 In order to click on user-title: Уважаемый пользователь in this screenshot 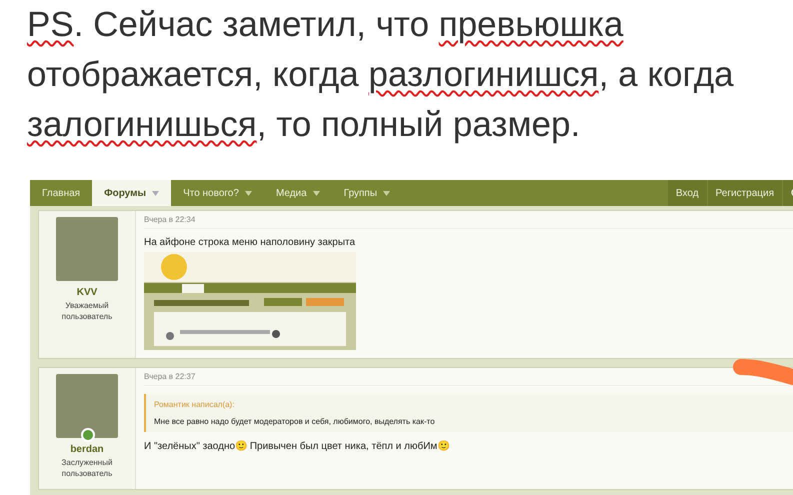, I will do `click(87, 311)`.